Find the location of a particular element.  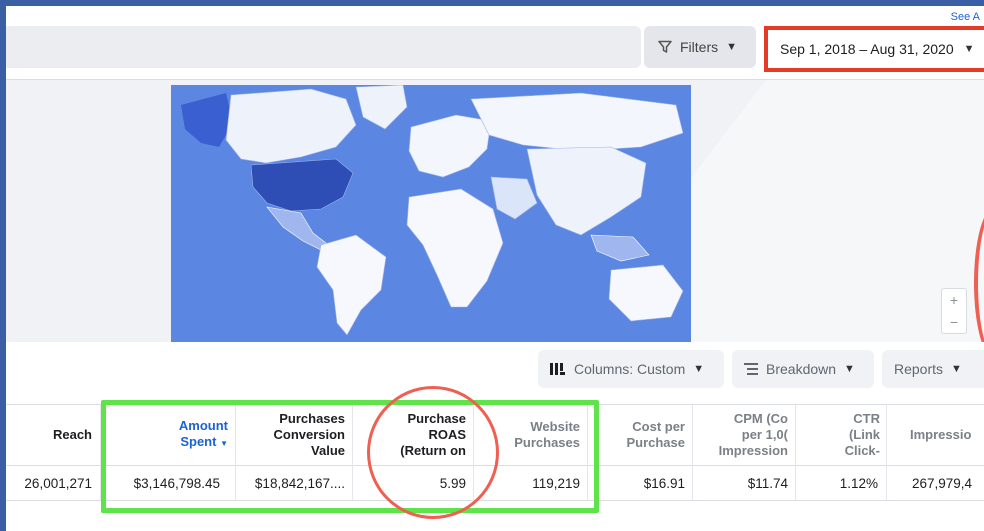

cell-cost-per-purchase: $16.91 is located at coordinates (664, 483).